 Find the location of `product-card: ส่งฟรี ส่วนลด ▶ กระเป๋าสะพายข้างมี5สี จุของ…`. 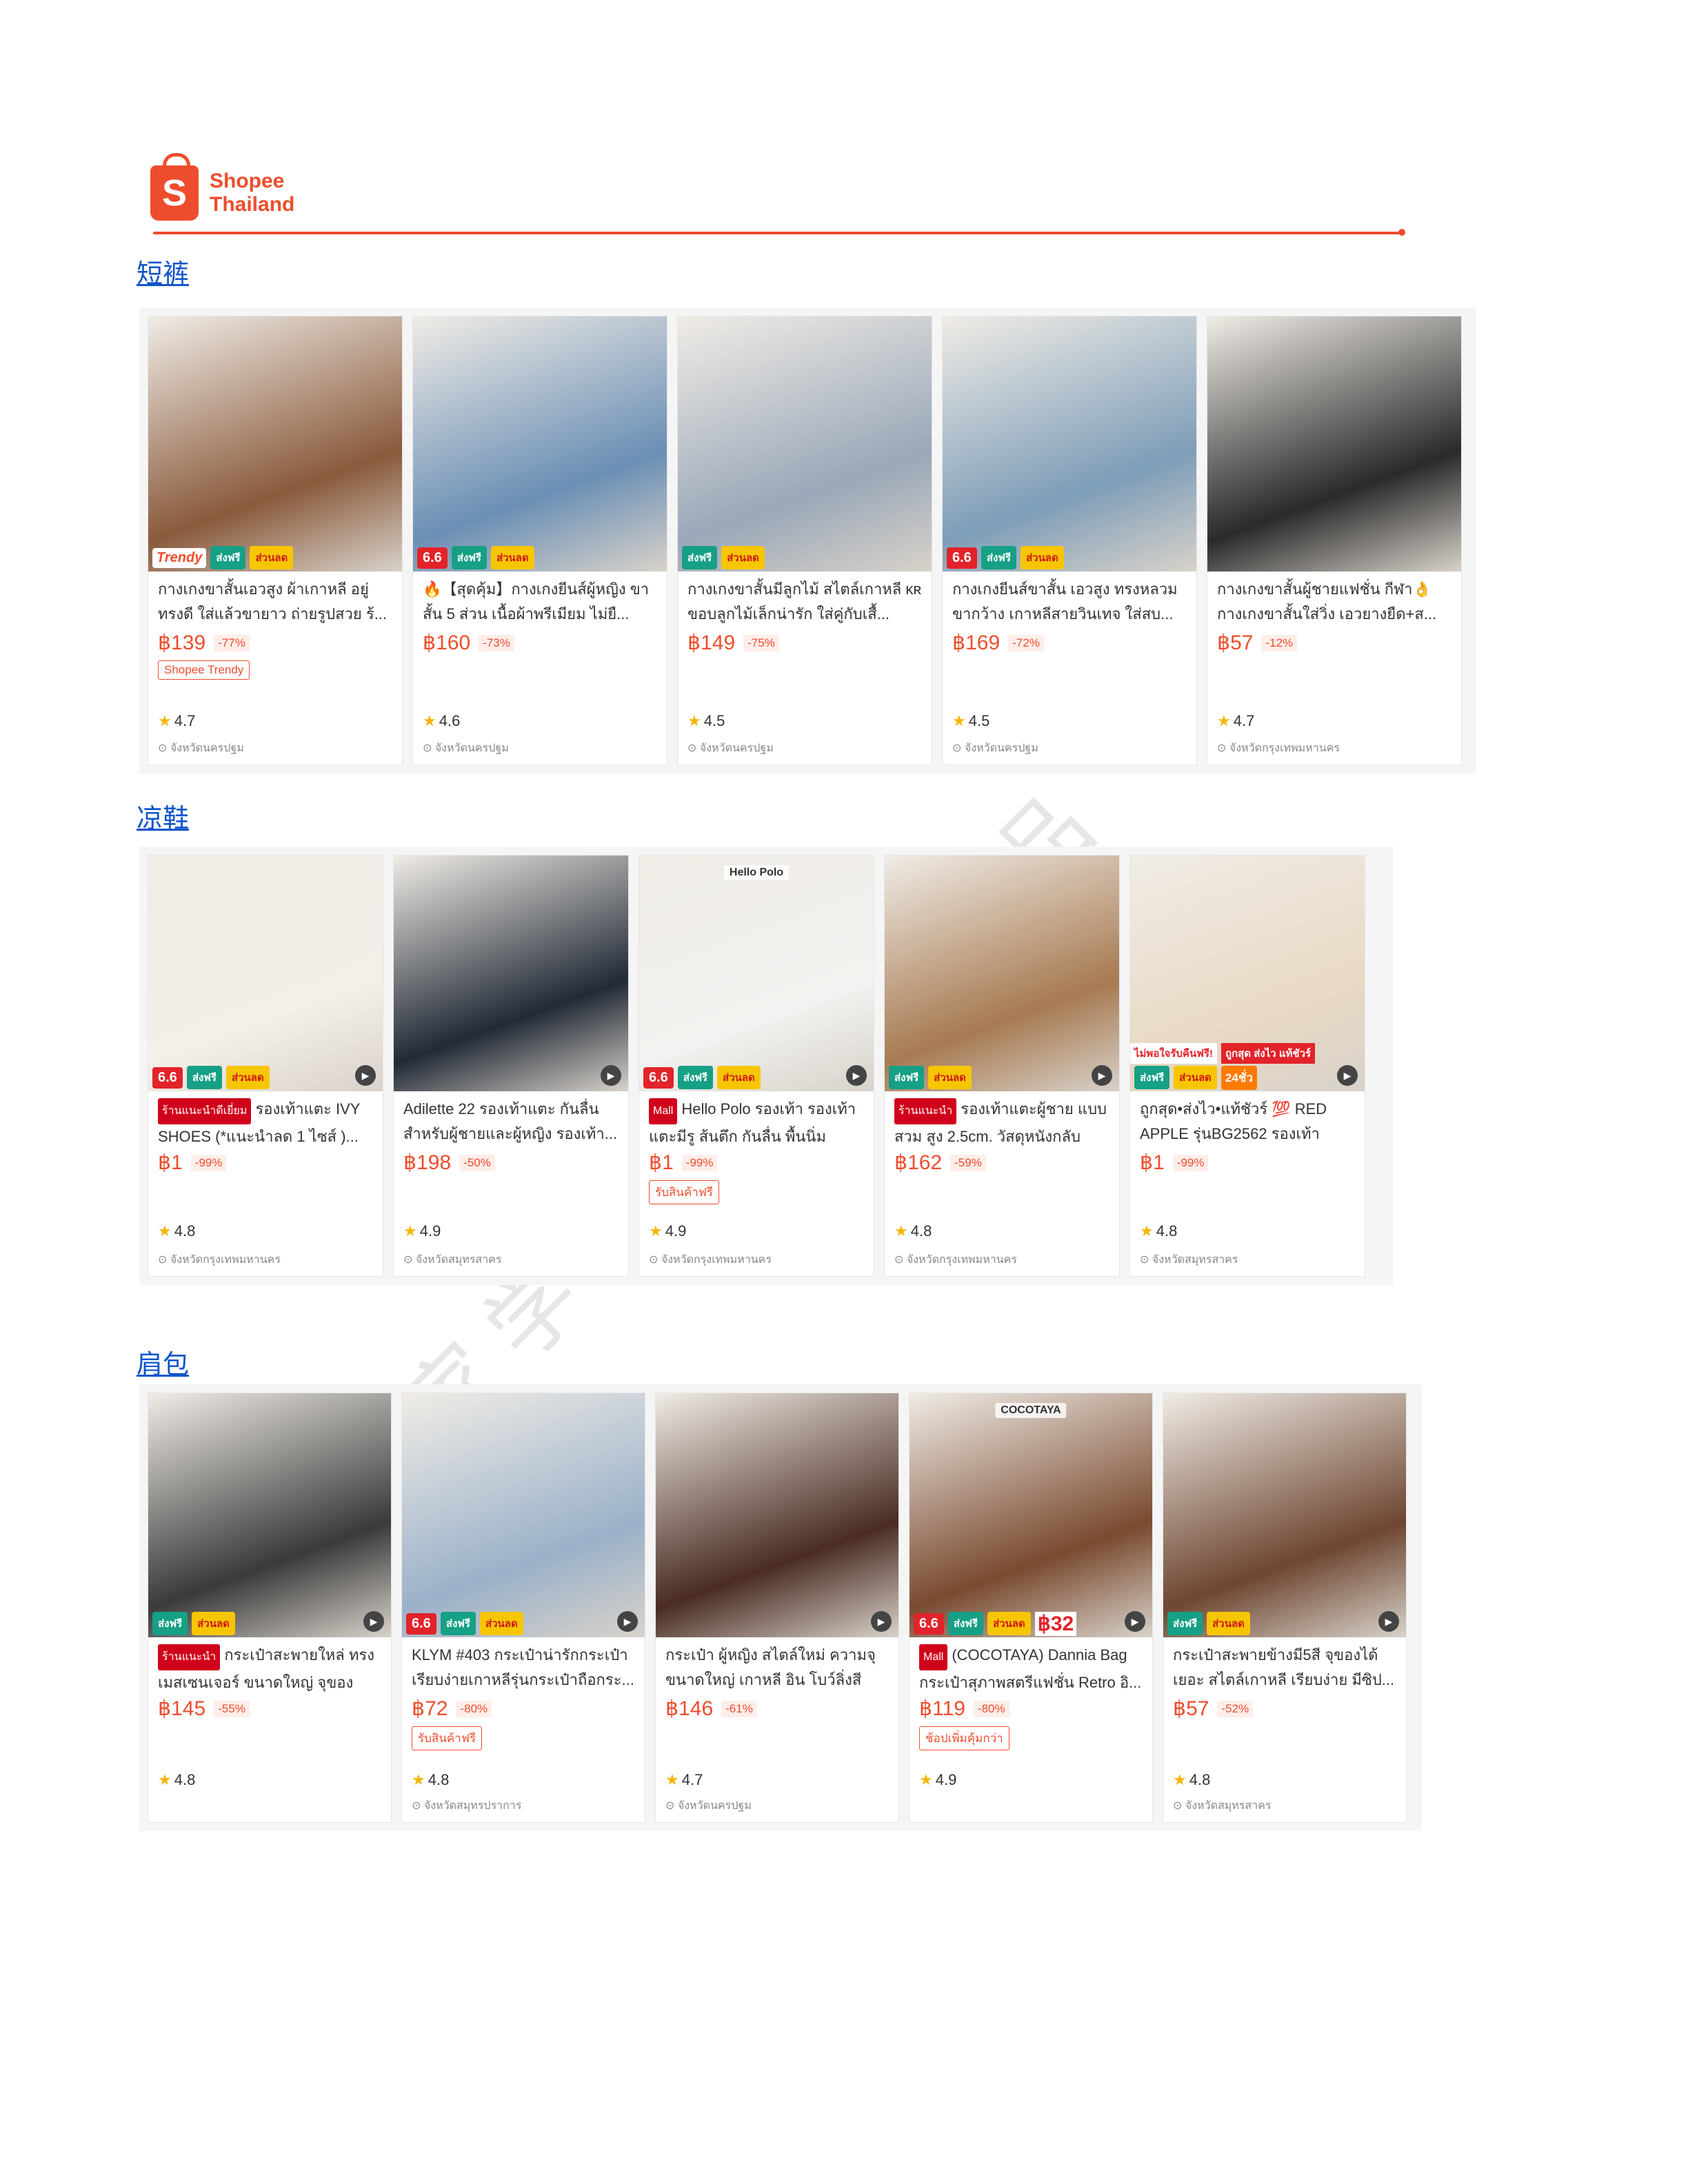

product-card: ส่งฟรี ส่วนลด ▶ กระเป๋าสะพายข้างมี5สี จุของ… is located at coordinates (1285, 1608).